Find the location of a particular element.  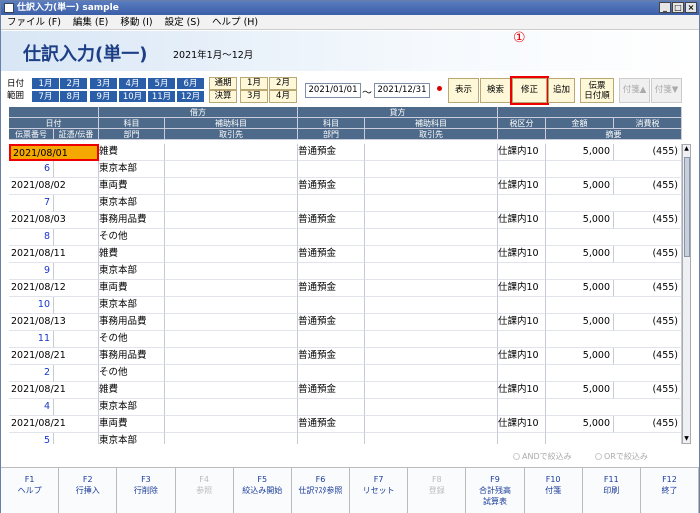

menu-move: 移動 (I) is located at coordinates (136, 22).